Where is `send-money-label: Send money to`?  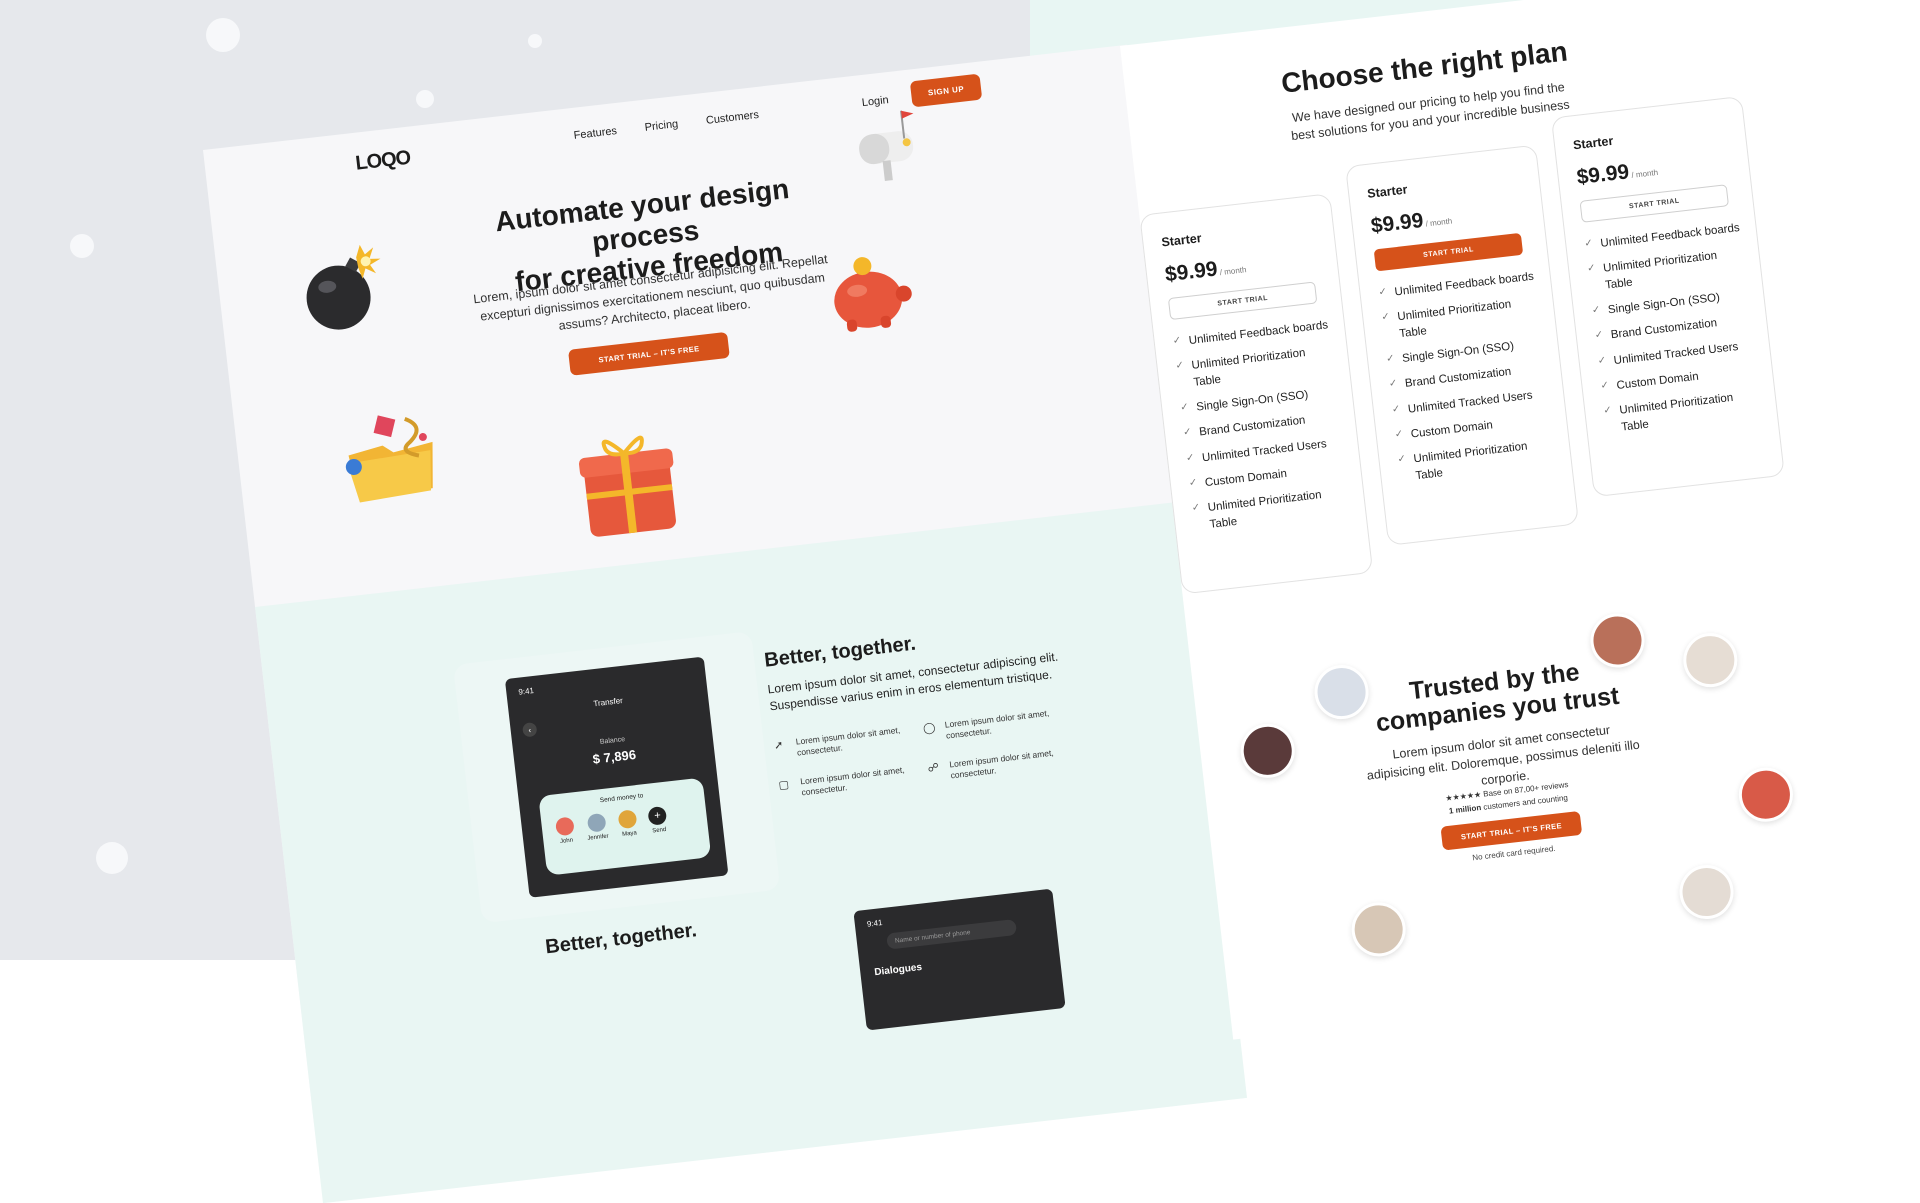 send-money-label: Send money to is located at coordinates (621, 798).